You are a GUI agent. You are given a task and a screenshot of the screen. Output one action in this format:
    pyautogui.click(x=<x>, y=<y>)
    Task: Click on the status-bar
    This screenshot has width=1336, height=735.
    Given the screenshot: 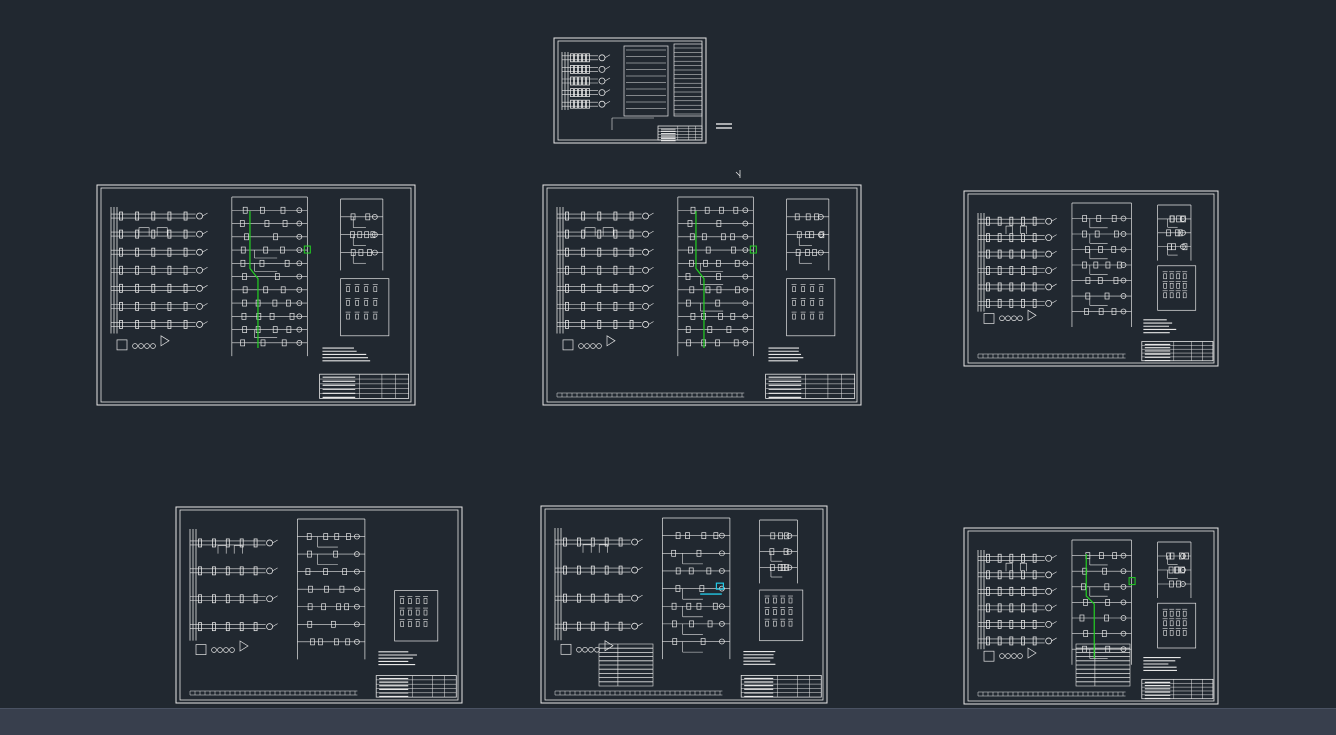 What is the action you would take?
    pyautogui.click(x=668, y=721)
    